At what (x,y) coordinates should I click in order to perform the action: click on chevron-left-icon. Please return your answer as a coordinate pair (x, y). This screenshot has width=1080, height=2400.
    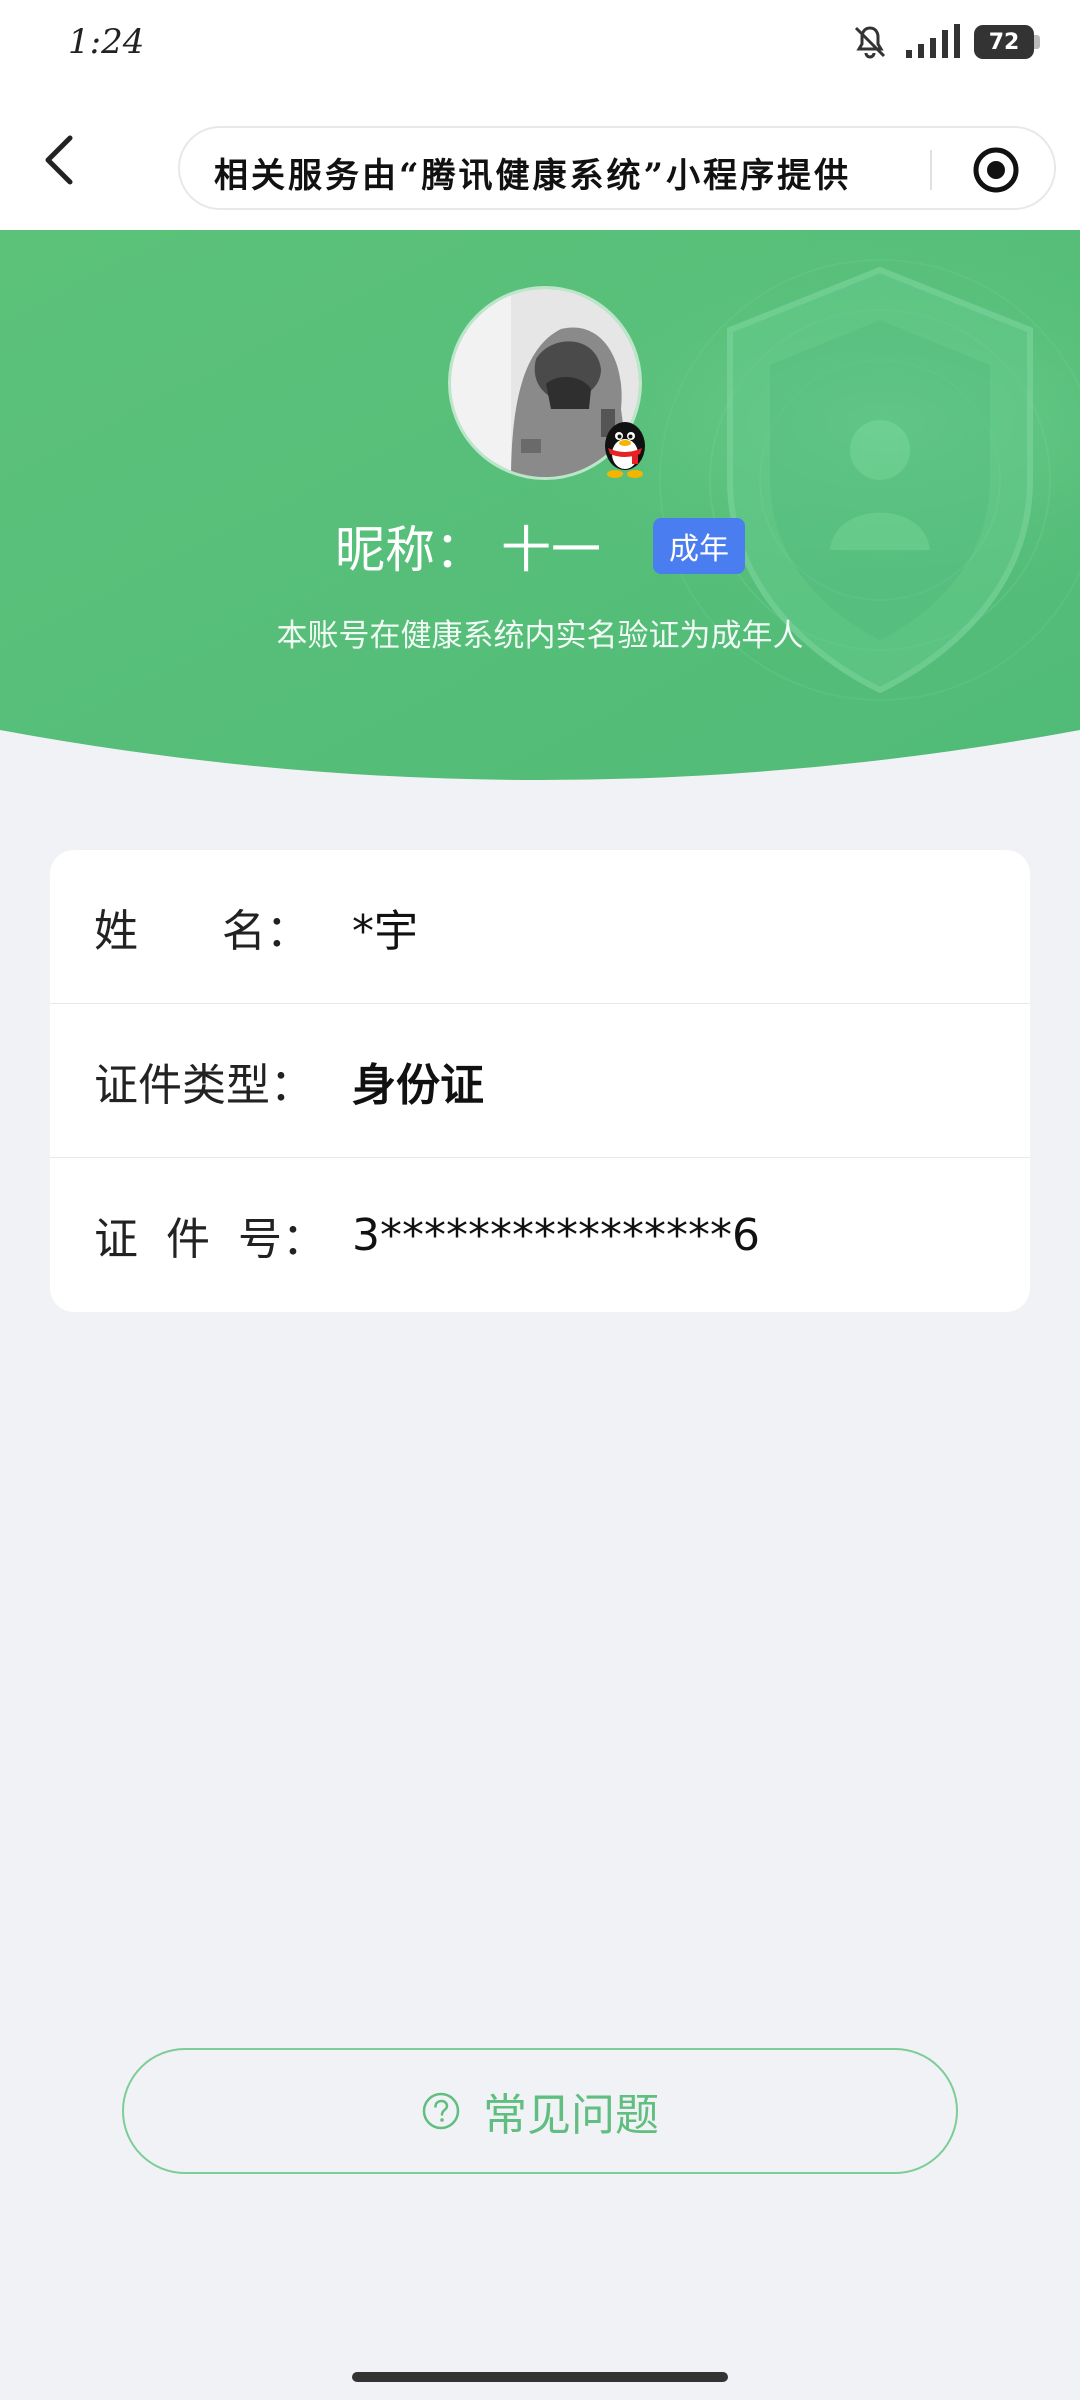
    Looking at the image, I should click on (59, 160).